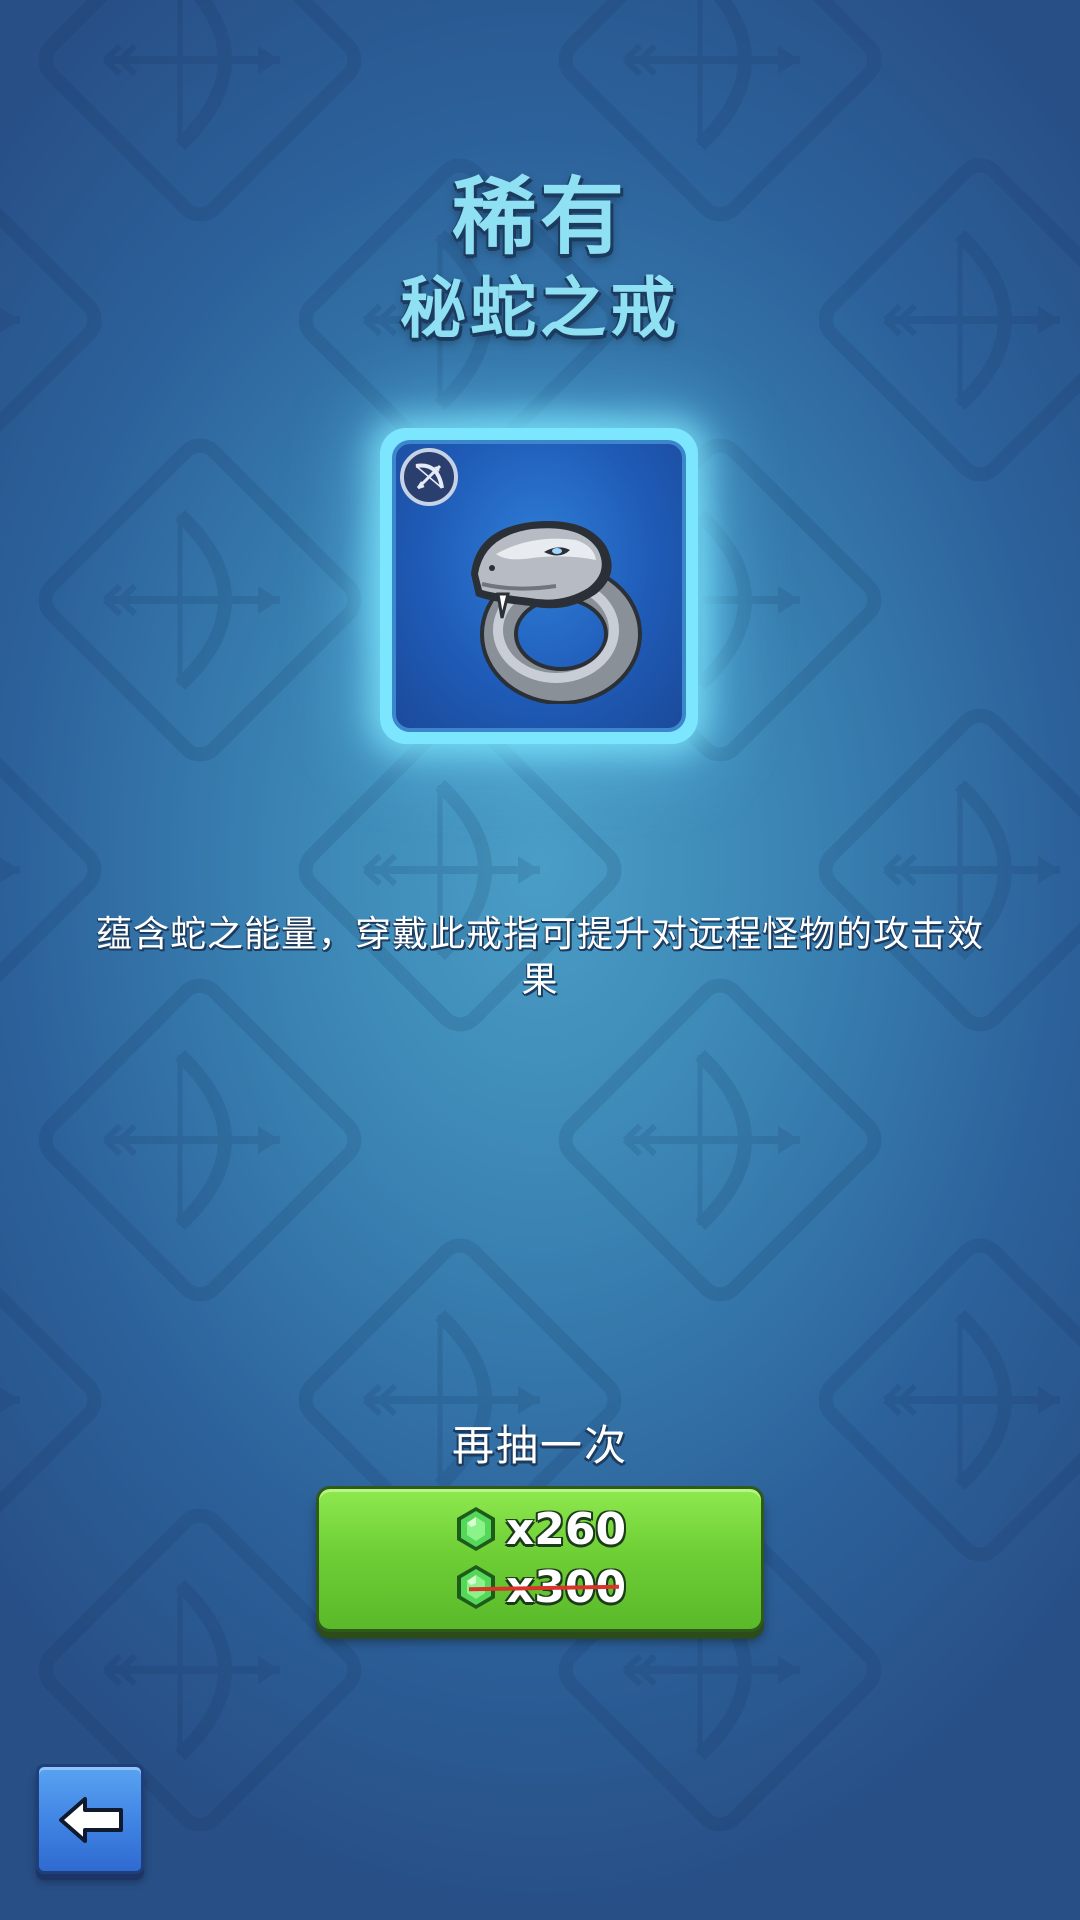 The image size is (1080, 1920). I want to click on price-current-text: x260, so click(566, 1529).